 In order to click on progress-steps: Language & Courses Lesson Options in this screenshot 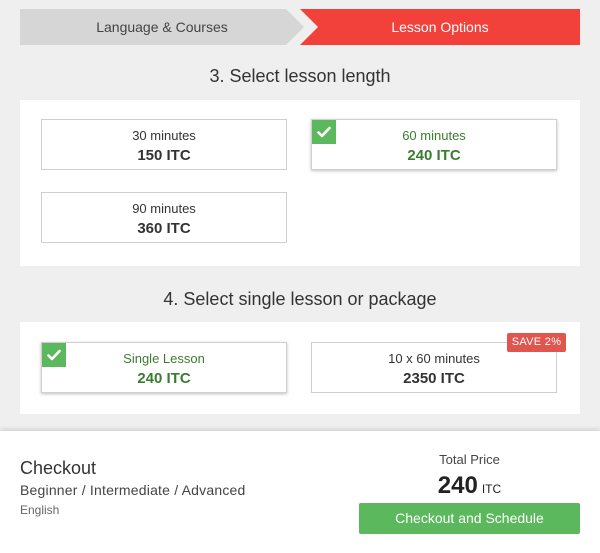, I will do `click(300, 27)`.